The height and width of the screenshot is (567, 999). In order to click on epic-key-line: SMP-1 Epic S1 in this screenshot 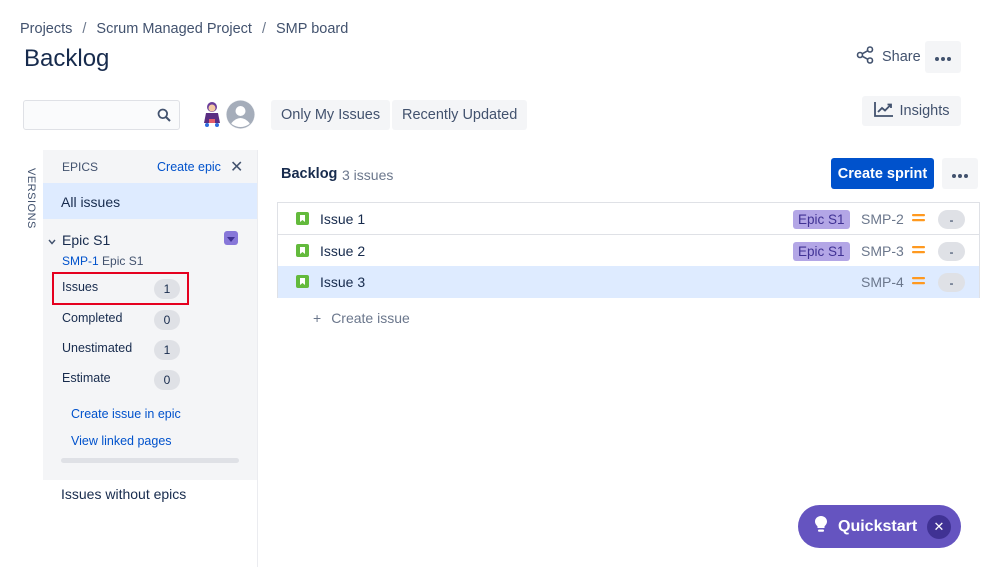, I will do `click(102, 261)`.